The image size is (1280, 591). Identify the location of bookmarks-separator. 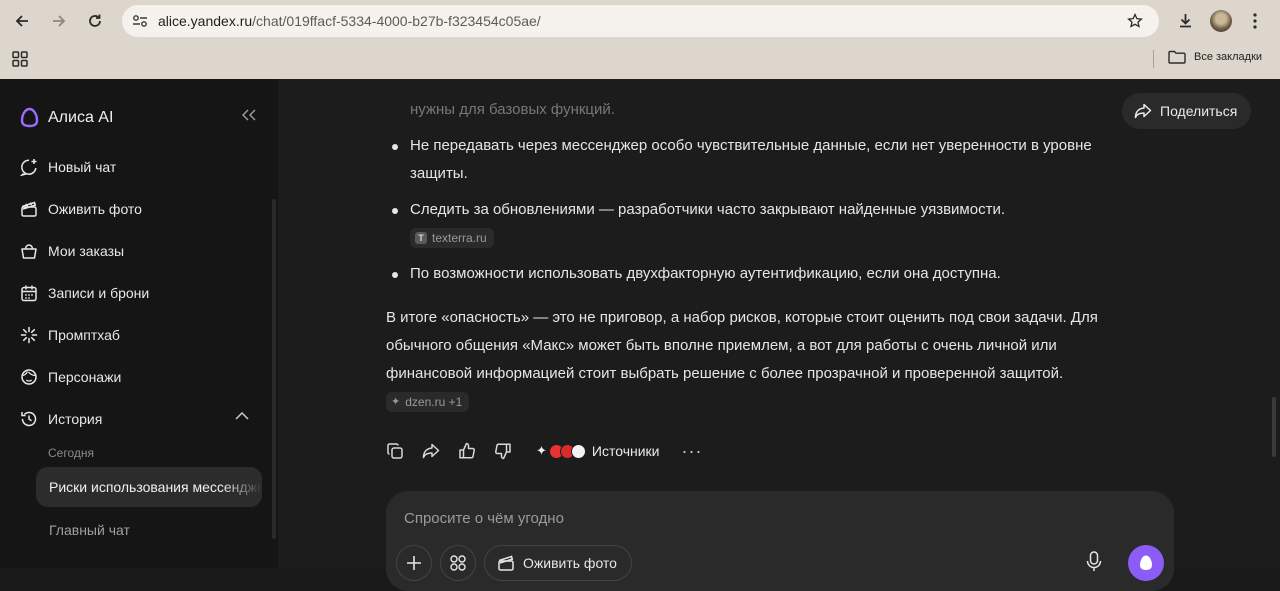
(1153, 59).